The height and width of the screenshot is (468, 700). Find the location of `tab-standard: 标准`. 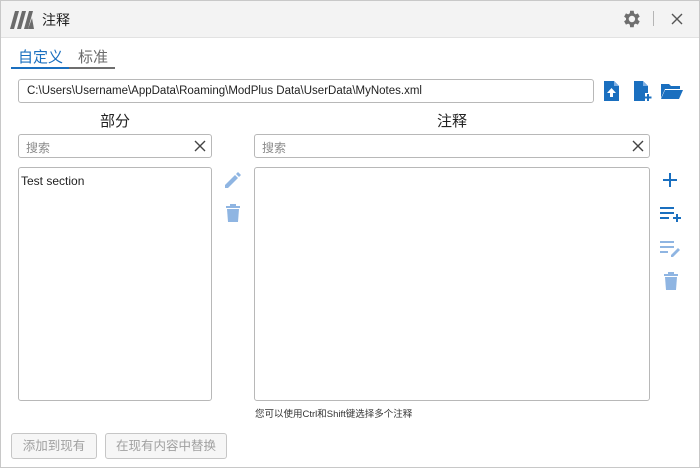

tab-standard: 标准 is located at coordinates (93, 56).